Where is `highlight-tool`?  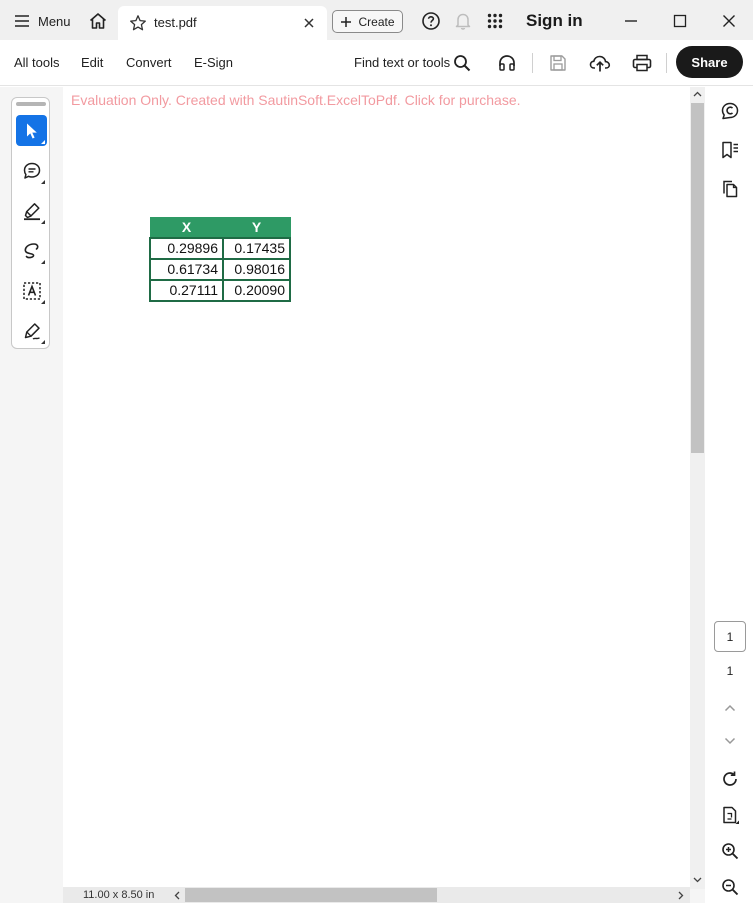
highlight-tool is located at coordinates (31, 210).